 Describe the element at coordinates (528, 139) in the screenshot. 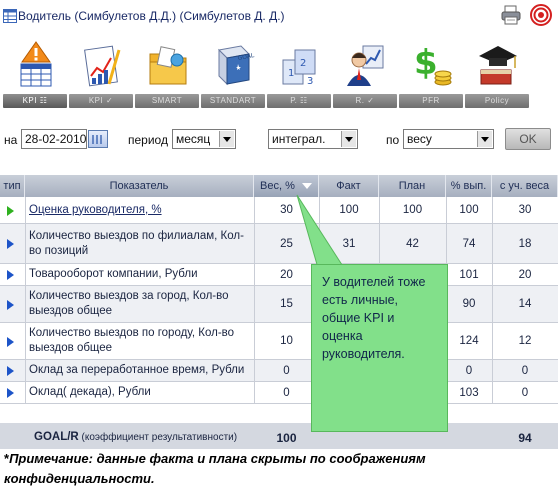

I see `ok-button: OK` at that location.